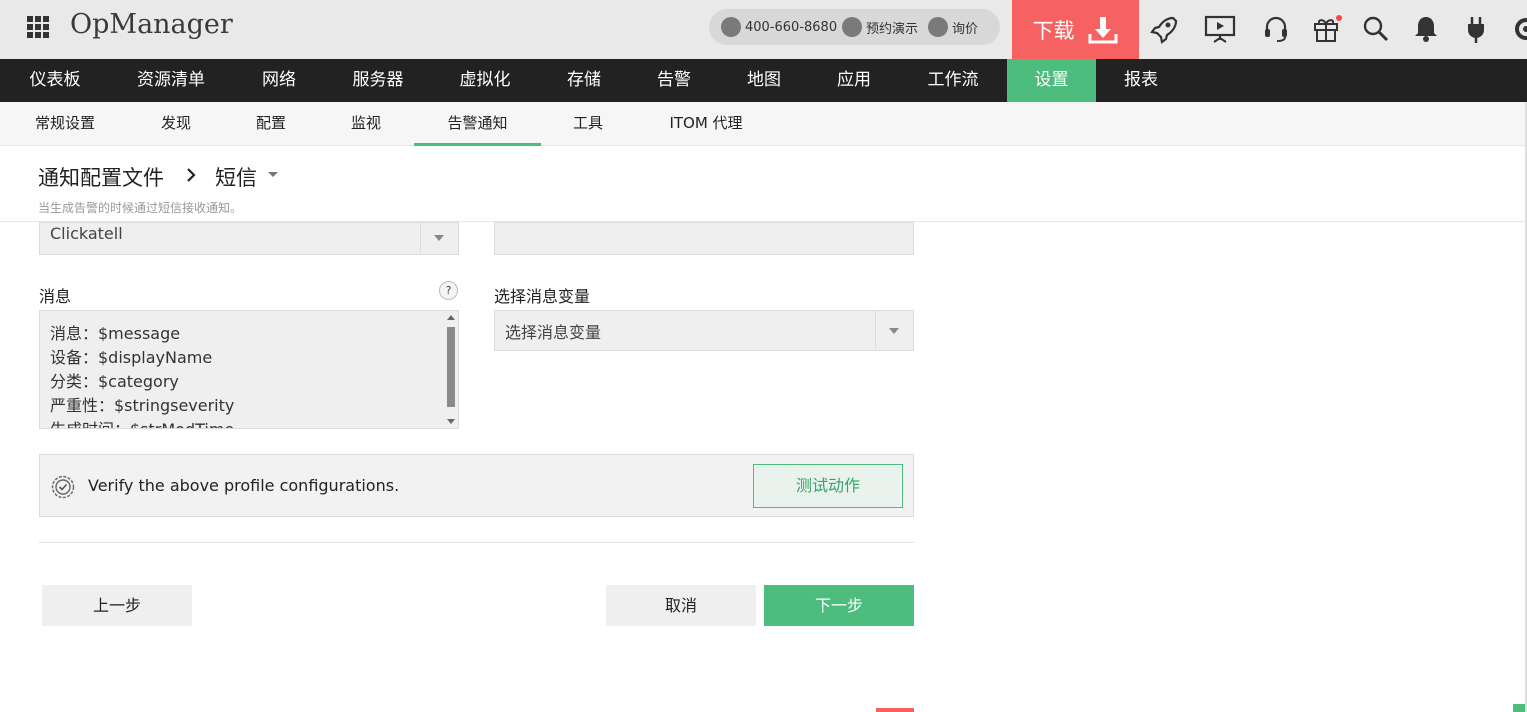 The width and height of the screenshot is (1527, 712). Describe the element at coordinates (451, 317) in the screenshot. I see `scroll-up-icon` at that location.